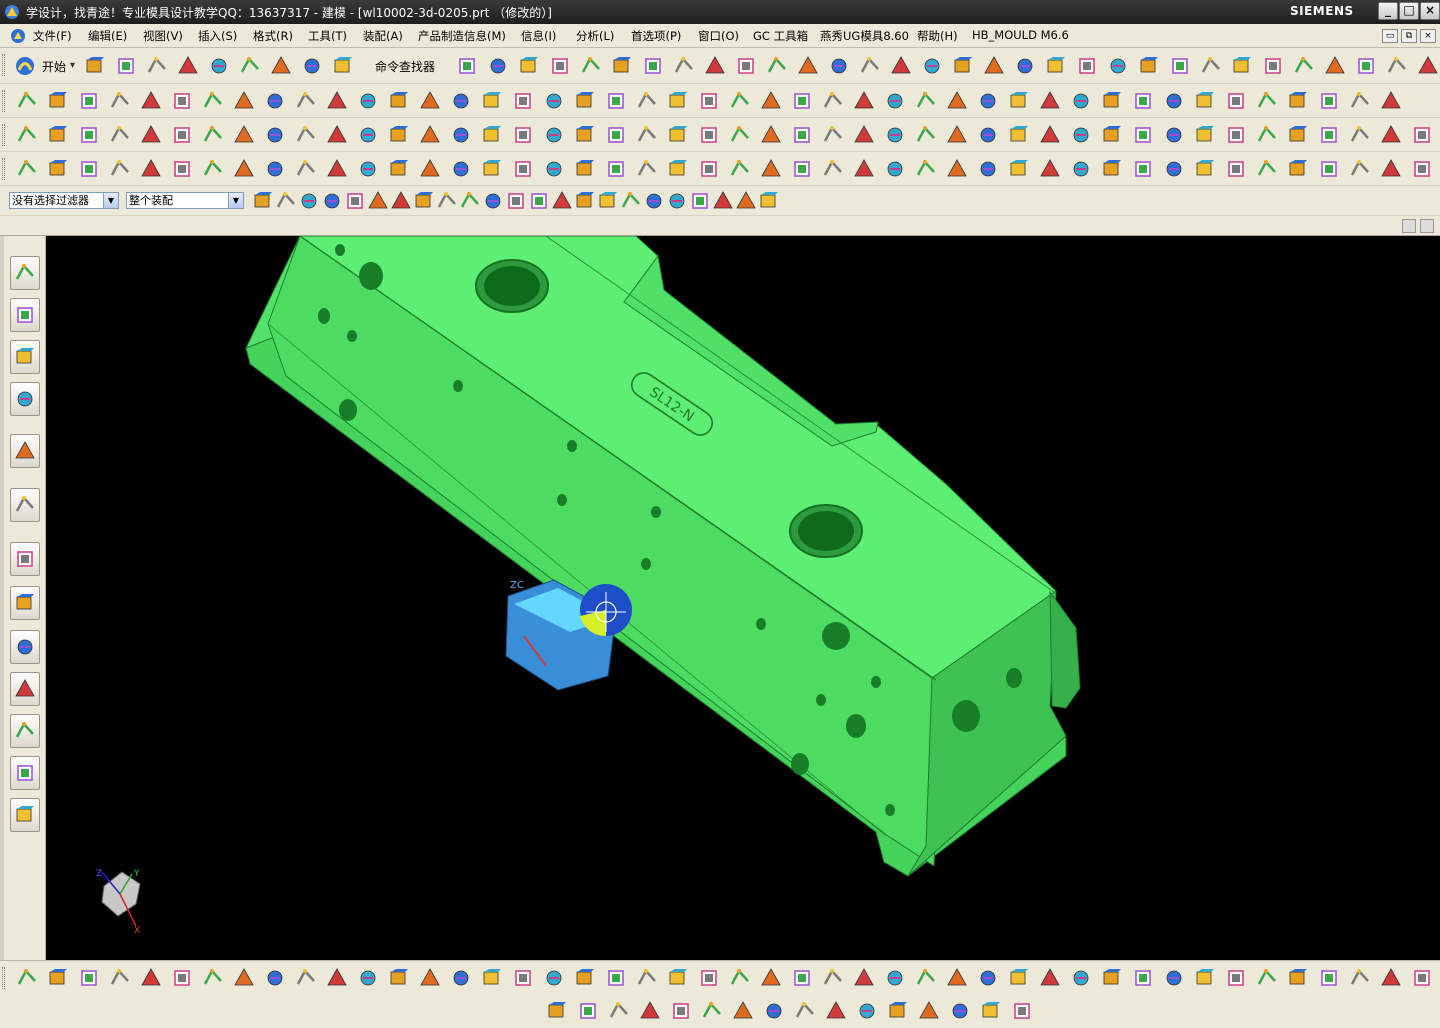  What do you see at coordinates (327, 36) in the screenshot?
I see `menu-tools: 工具(T)` at bounding box center [327, 36].